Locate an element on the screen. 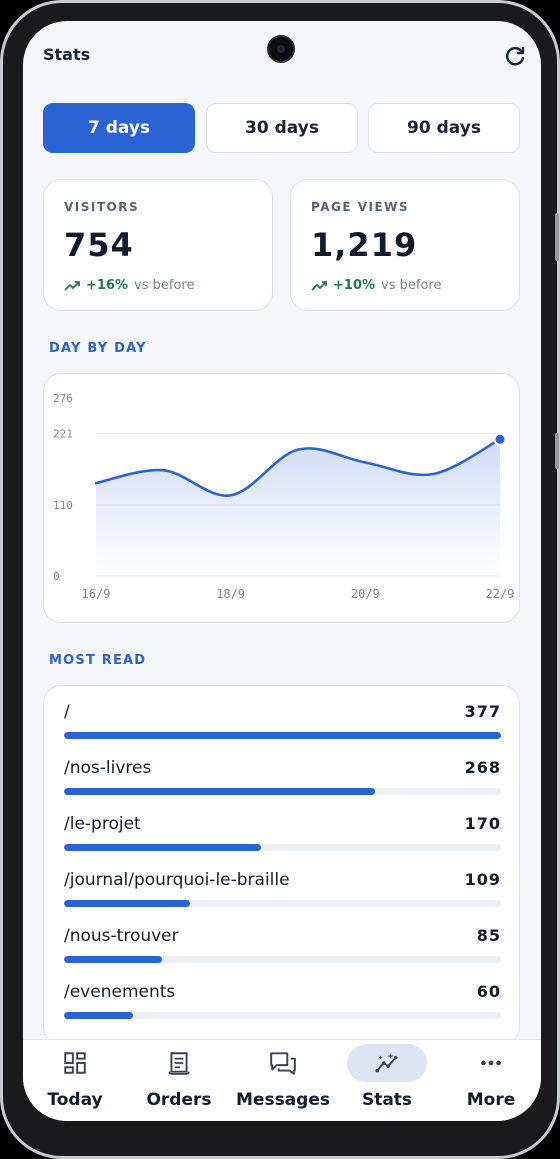 Image resolution: width=560 pixels, height=1159 pixels. x-tick-label: 18/9 is located at coordinates (230, 594).